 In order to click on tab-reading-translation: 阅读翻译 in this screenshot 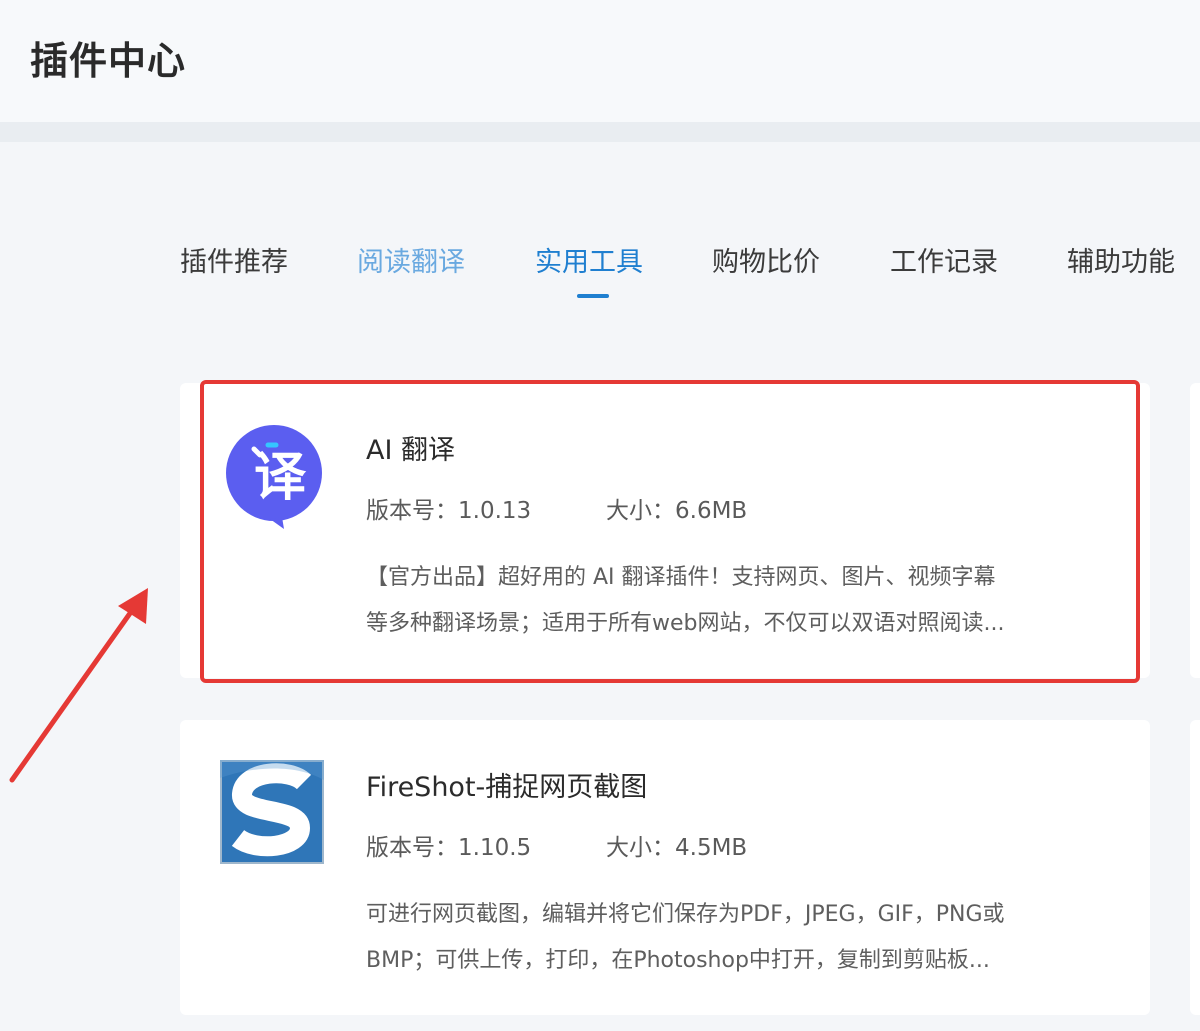, I will do `click(411, 259)`.